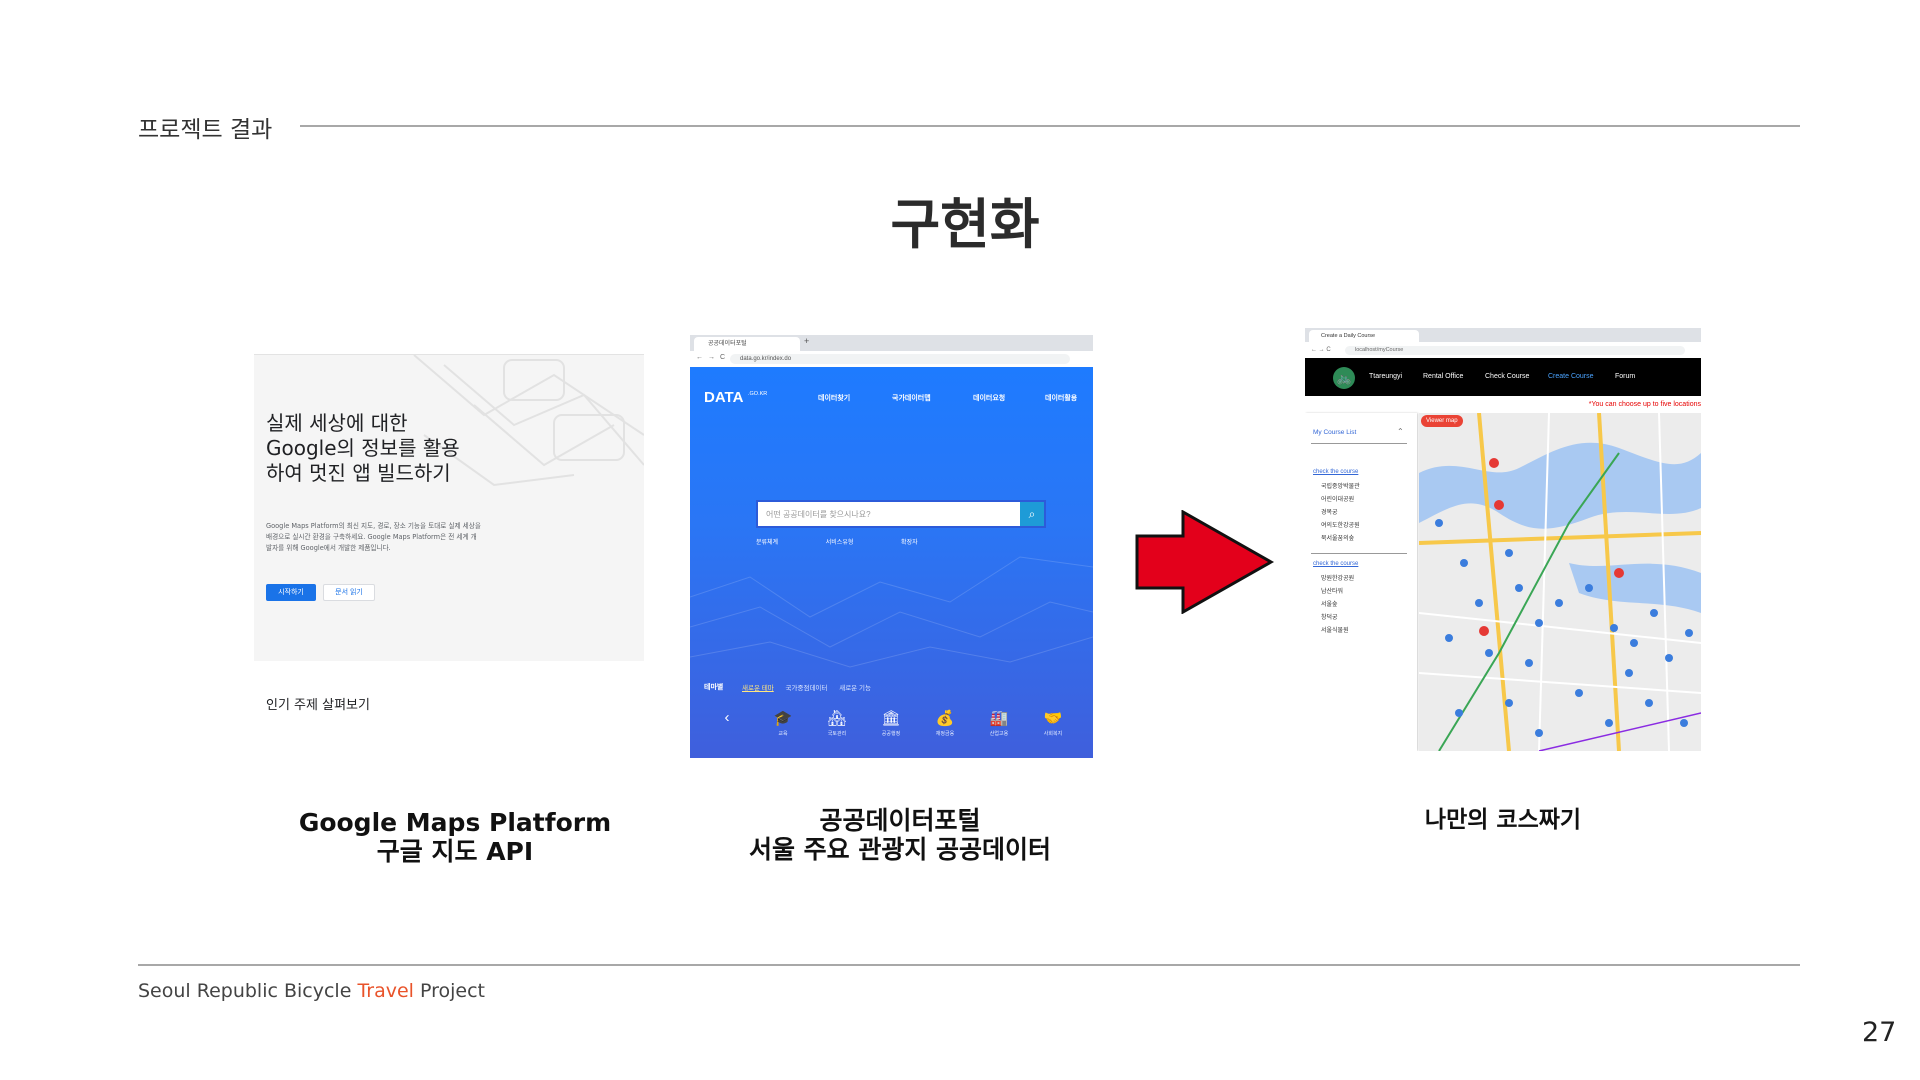 The height and width of the screenshot is (1080, 1920). What do you see at coordinates (834, 398) in the screenshot?
I see `menu-item-find-data: 데이터찾기` at bounding box center [834, 398].